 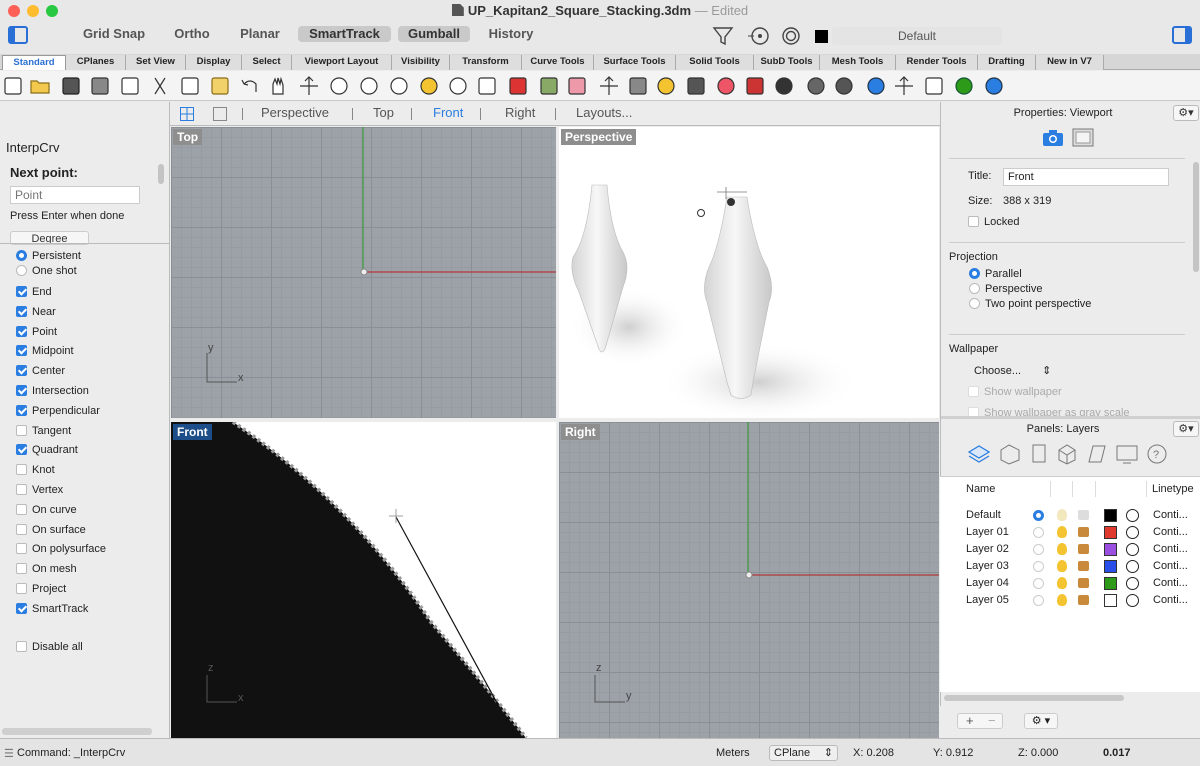 What do you see at coordinates (1070, 62) in the screenshot?
I see `tab-new-in-v7: New in V7` at bounding box center [1070, 62].